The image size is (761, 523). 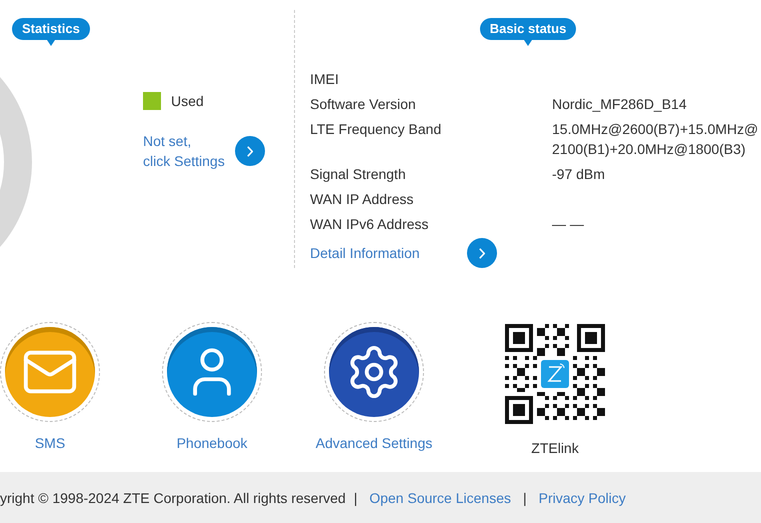 I want to click on status-label: WAN IPv6 Address, so click(x=370, y=224).